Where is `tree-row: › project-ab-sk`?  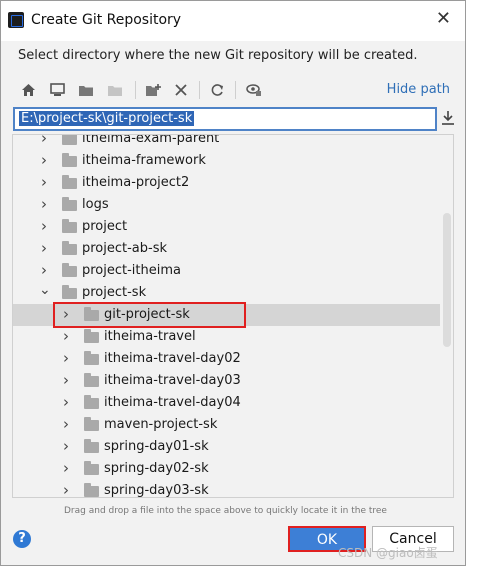
tree-row: › project-ab-sk is located at coordinates (226, 249).